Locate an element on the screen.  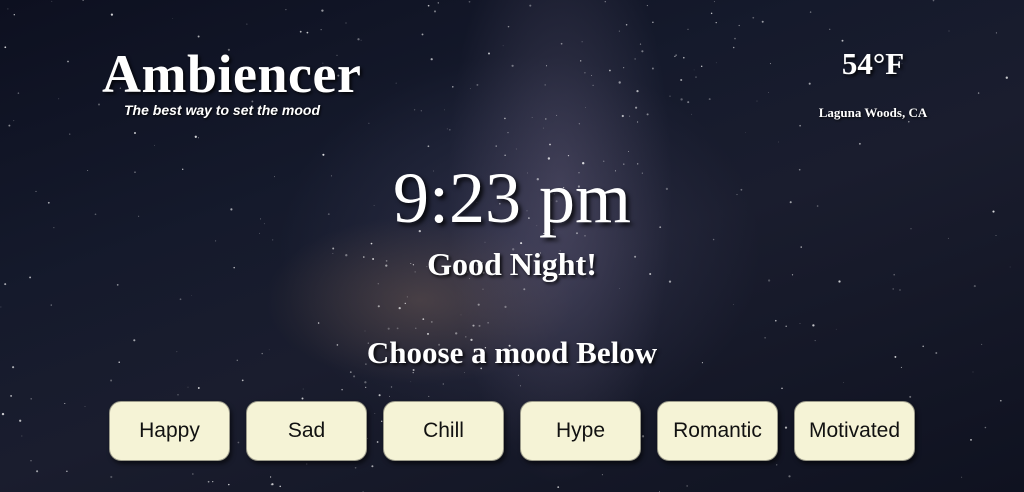
mood-button-romantic: Romantic is located at coordinates (717, 431).